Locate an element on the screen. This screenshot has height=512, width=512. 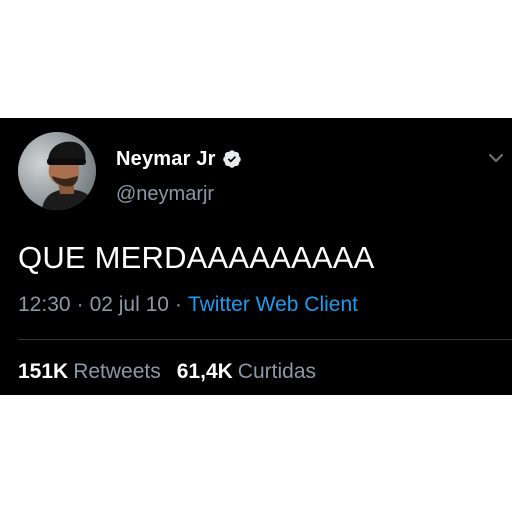
tweet-metadata: 12:30 · 02 jul 10 · Twitter Web Client is located at coordinates (188, 305).